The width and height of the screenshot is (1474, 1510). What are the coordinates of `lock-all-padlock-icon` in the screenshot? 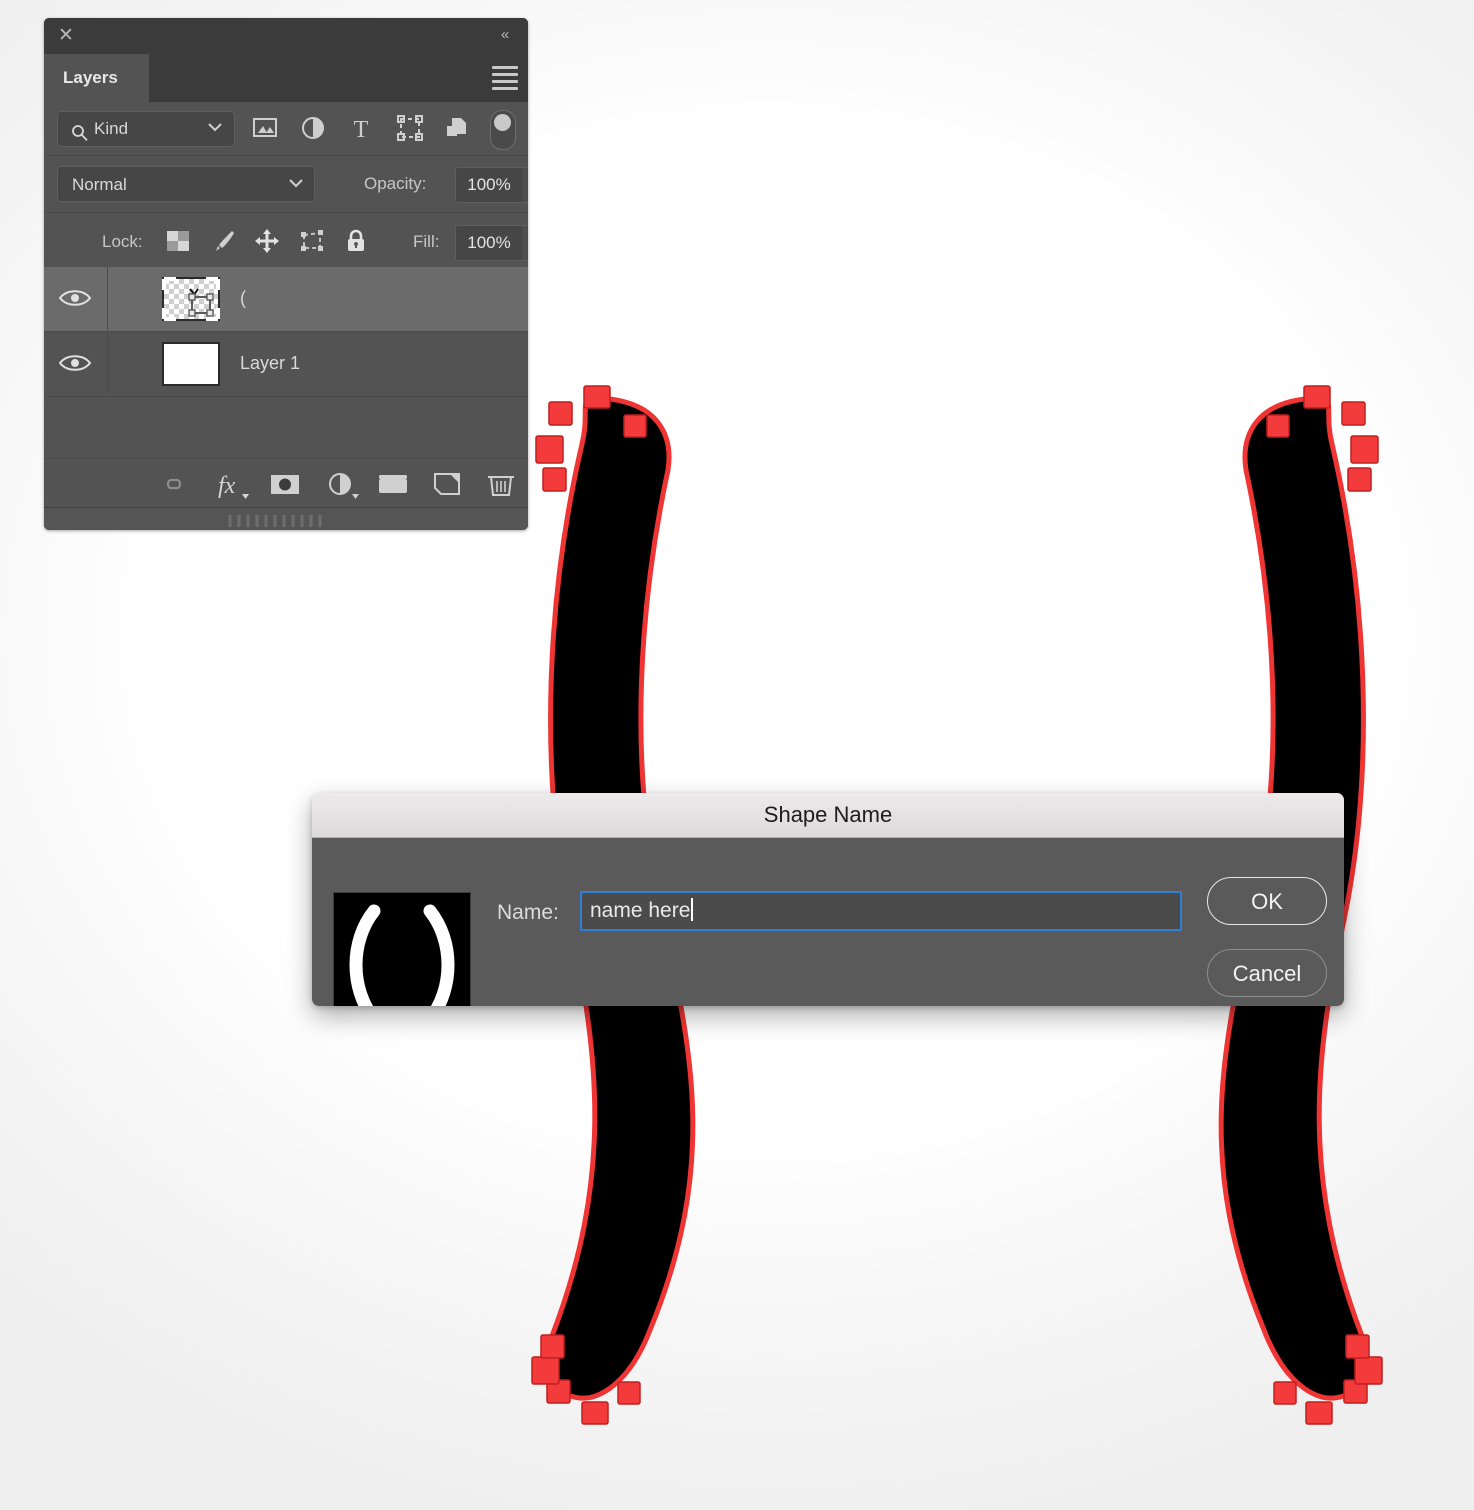 It's located at (357, 241).